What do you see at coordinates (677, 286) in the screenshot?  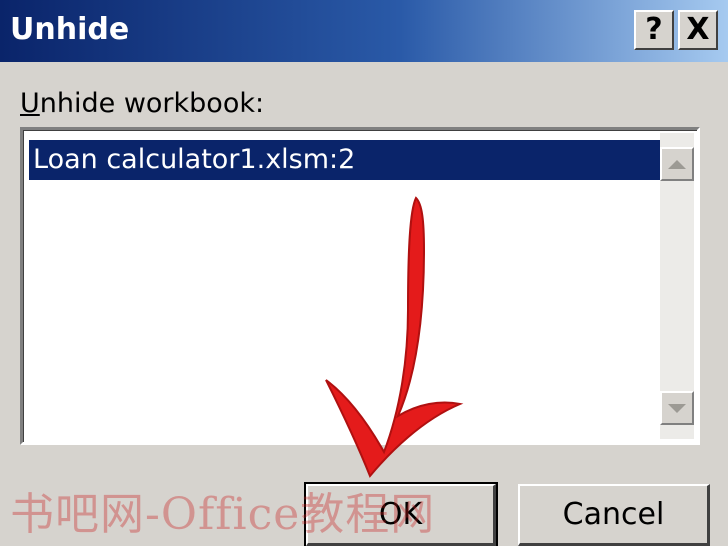 I see `vertical-scrollbar` at bounding box center [677, 286].